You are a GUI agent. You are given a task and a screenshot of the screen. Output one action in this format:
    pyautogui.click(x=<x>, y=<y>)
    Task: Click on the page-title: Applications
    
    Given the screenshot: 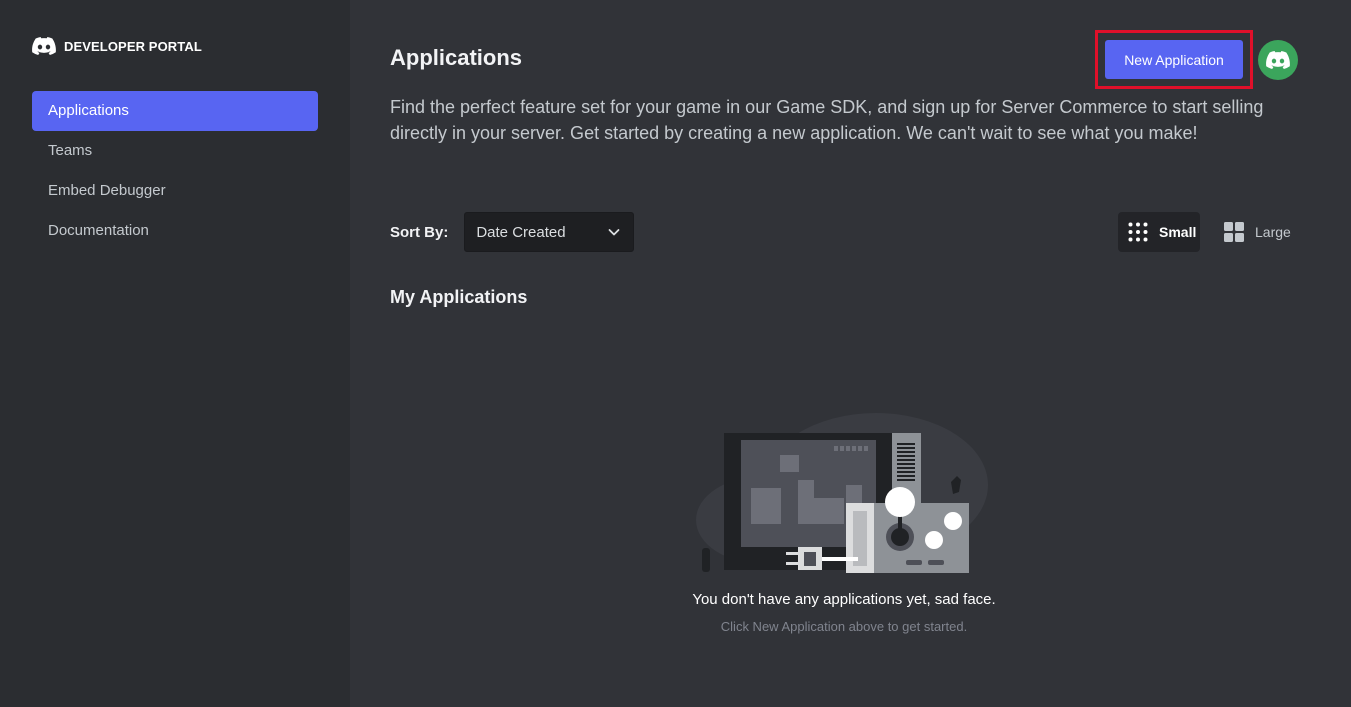 What is the action you would take?
    pyautogui.click(x=456, y=57)
    